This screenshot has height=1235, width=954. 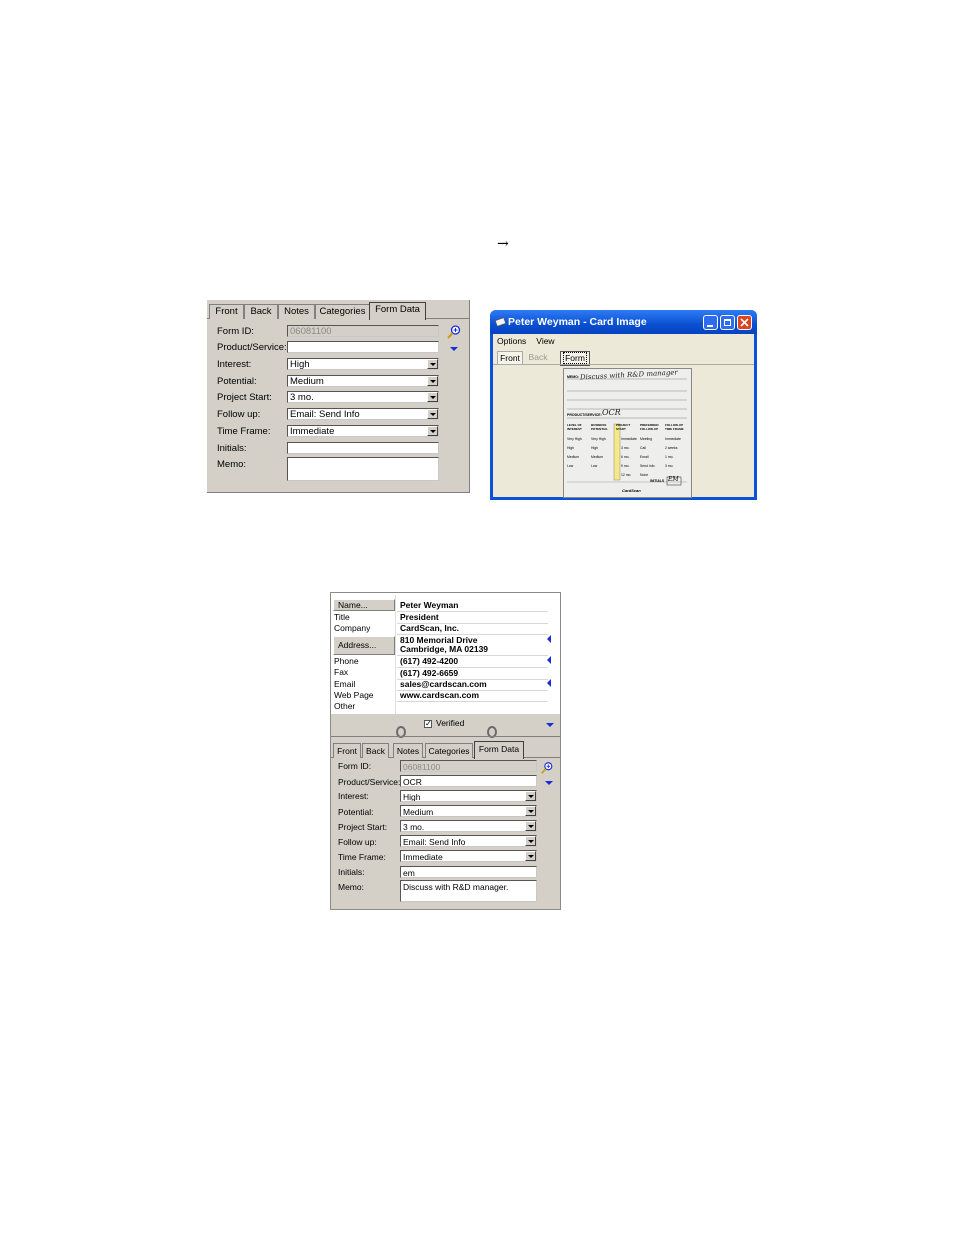 I want to click on minimize-button, so click(x=710, y=322).